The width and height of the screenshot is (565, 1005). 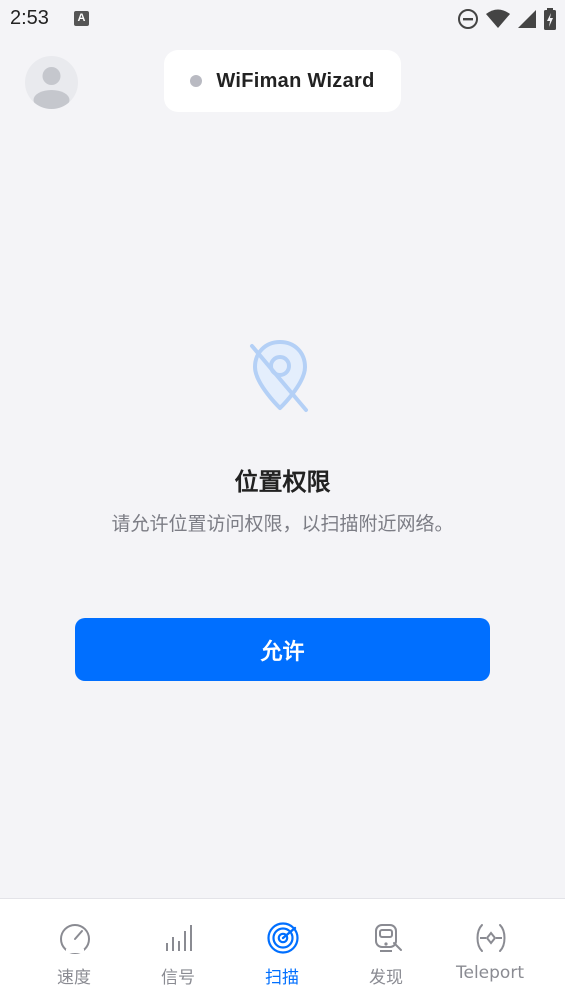 What do you see at coordinates (498, 18) in the screenshot?
I see `wifi-icon` at bounding box center [498, 18].